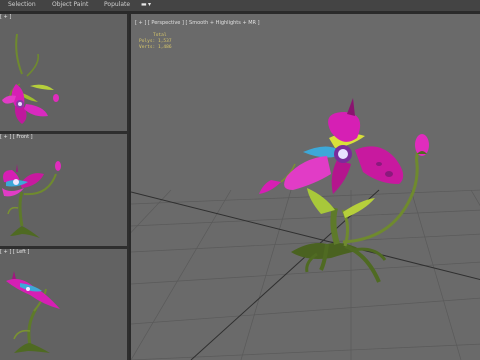 The width and height of the screenshot is (480, 360). What do you see at coordinates (117, 5) in the screenshot?
I see `menu-populate: Populate` at bounding box center [117, 5].